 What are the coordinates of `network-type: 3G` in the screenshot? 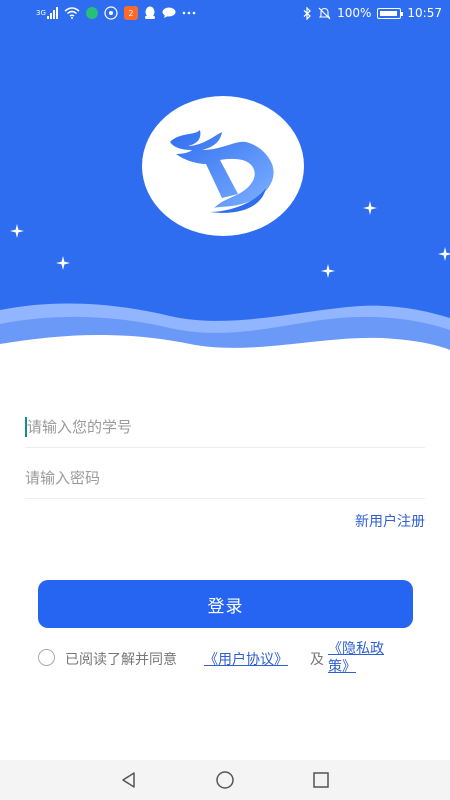 It's located at (41, 13).